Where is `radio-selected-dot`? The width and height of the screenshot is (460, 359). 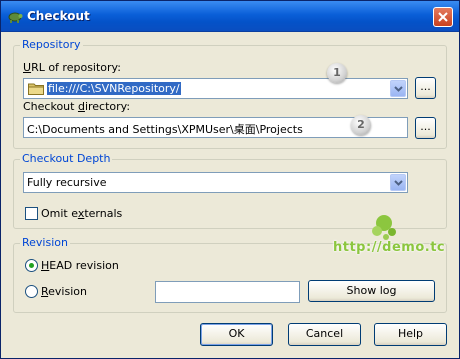 radio-selected-dot is located at coordinates (31, 265).